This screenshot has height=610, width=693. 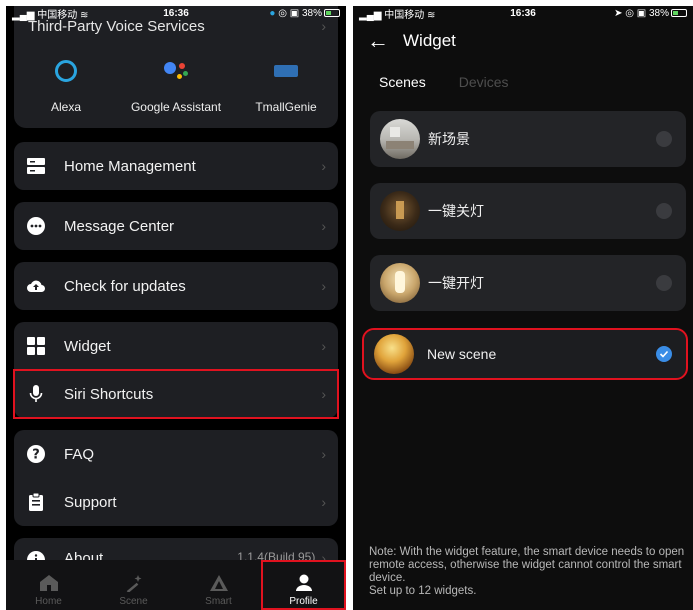 What do you see at coordinates (303, 582) in the screenshot?
I see `profile-icon` at bounding box center [303, 582].